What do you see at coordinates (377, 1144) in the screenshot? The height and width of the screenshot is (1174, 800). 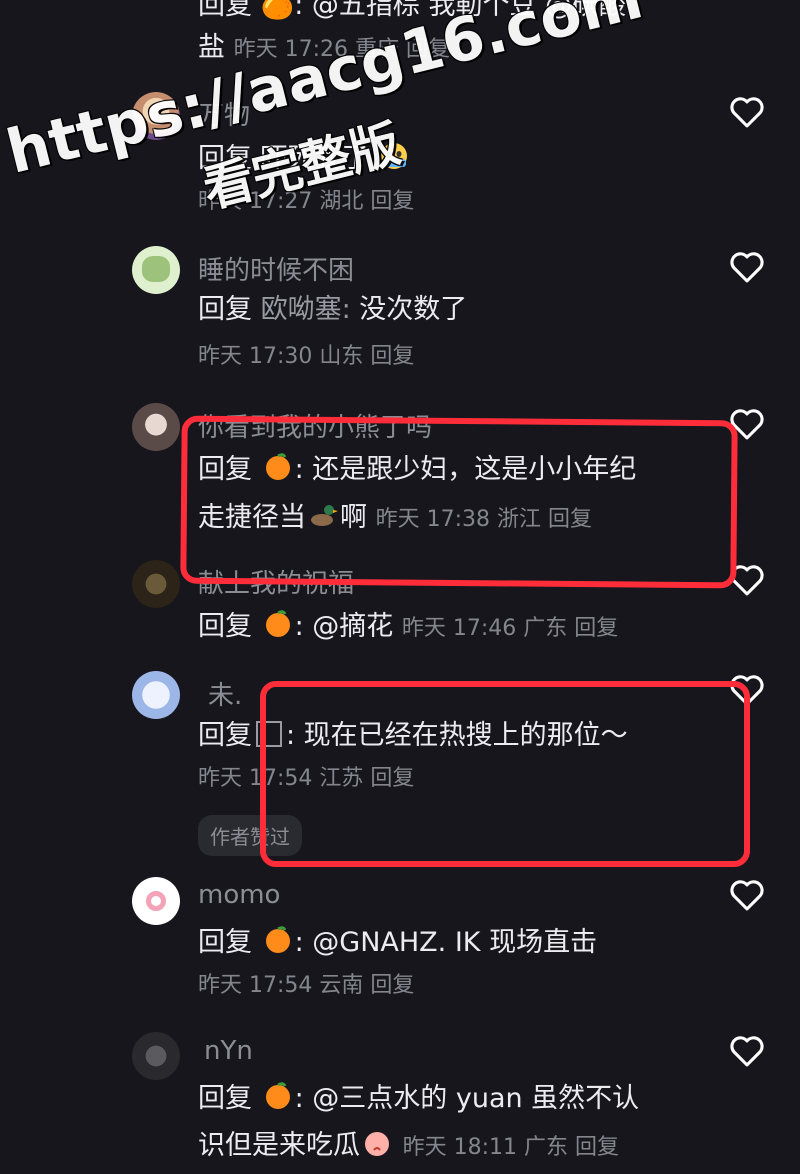 I see `peach-emoji` at bounding box center [377, 1144].